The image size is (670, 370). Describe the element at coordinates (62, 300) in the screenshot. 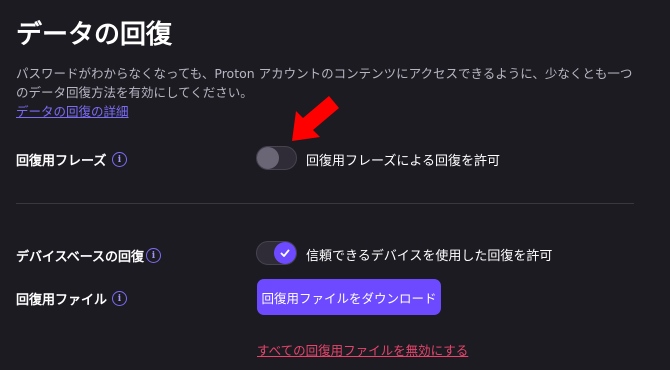

I see `recovery-file-label: 回復用ファイル` at that location.